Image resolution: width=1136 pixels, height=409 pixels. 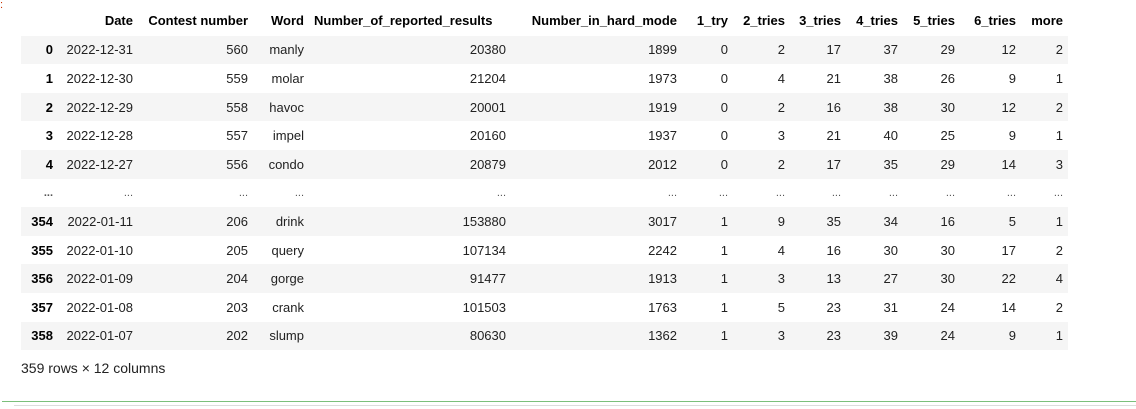 I want to click on table-cell: 27, so click(x=890, y=279).